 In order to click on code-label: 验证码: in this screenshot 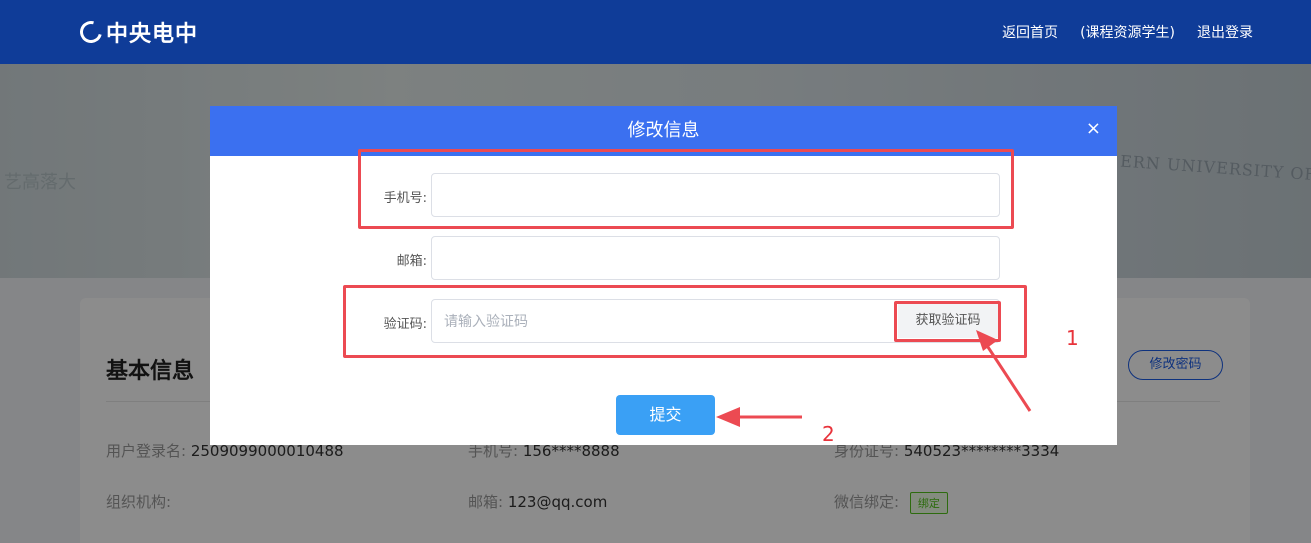, I will do `click(405, 324)`.